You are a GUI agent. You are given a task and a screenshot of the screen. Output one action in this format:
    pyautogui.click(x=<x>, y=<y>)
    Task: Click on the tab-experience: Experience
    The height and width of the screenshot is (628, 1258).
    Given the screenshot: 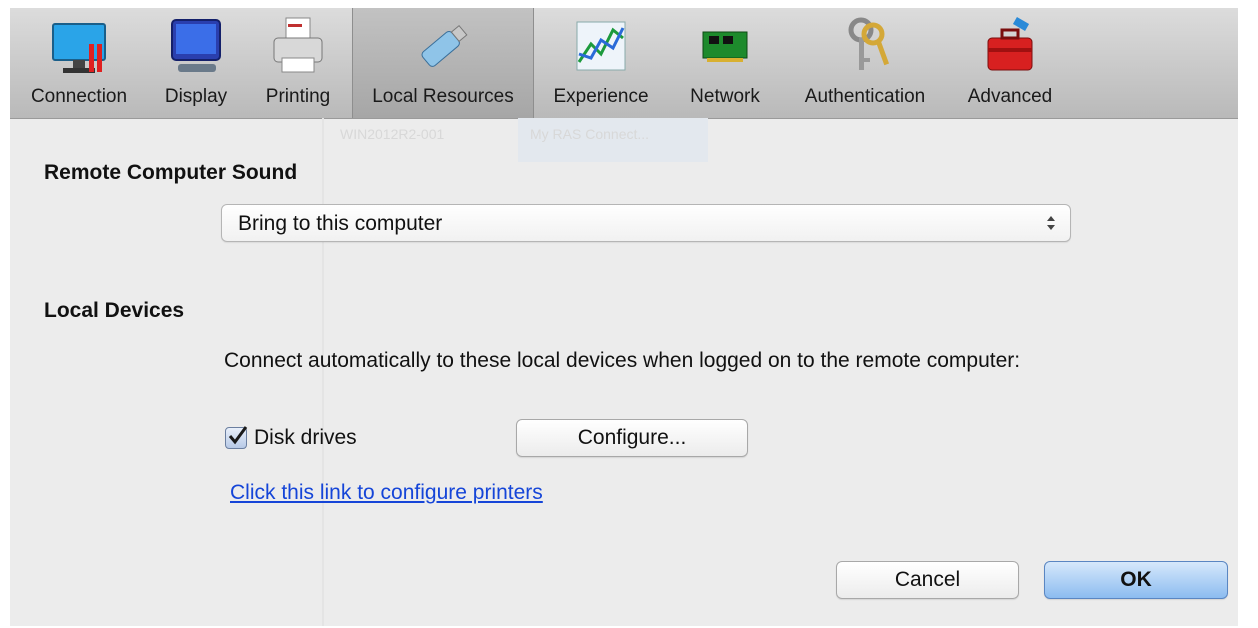 What is the action you would take?
    pyautogui.click(x=601, y=63)
    